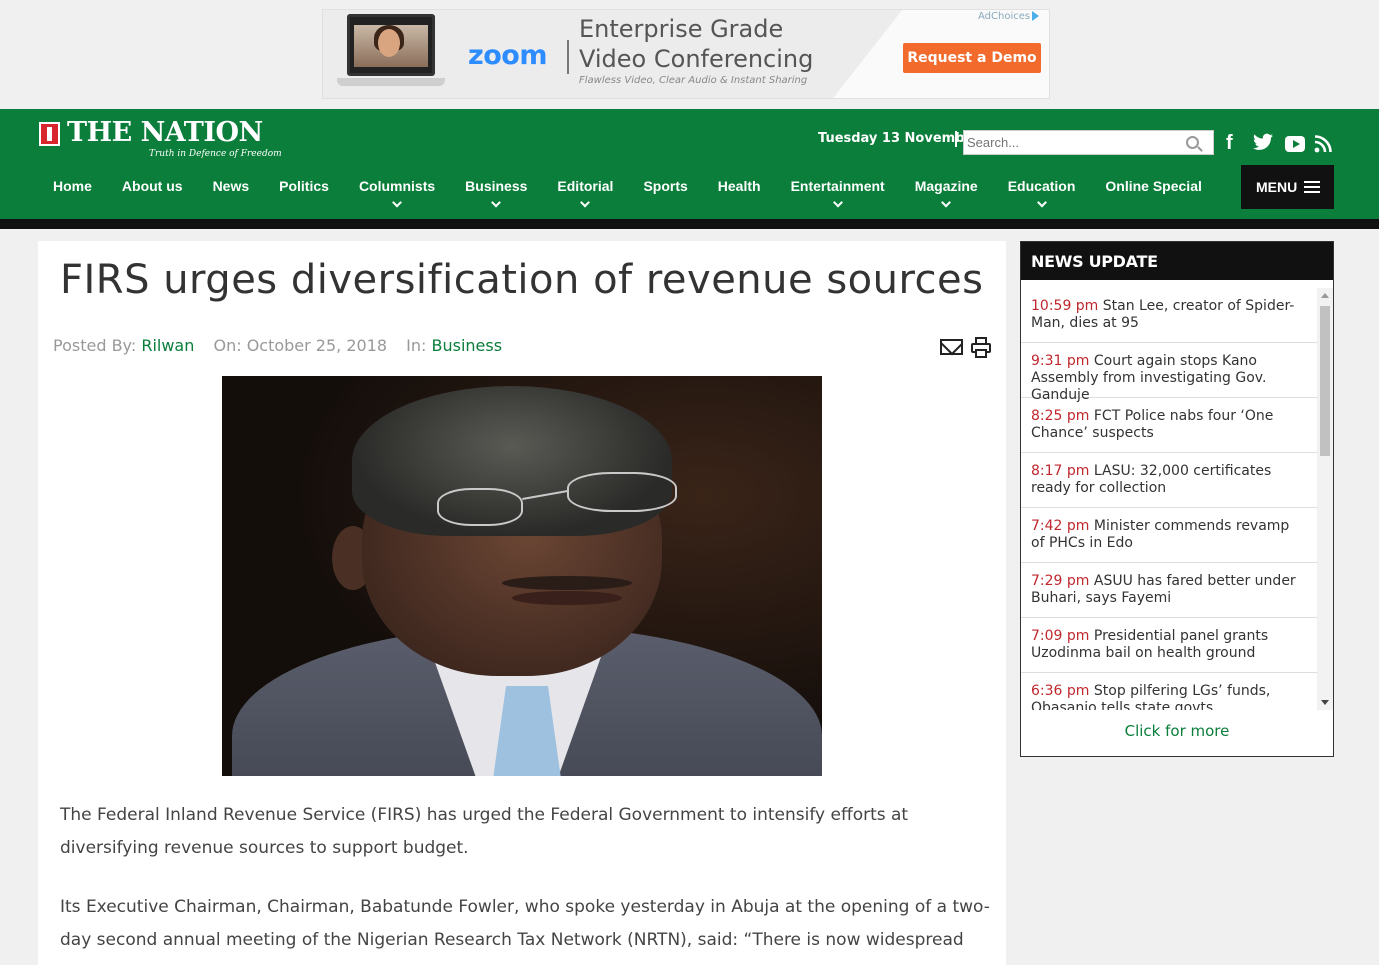 The height and width of the screenshot is (965, 1379). What do you see at coordinates (665, 186) in the screenshot?
I see `nav-item-label: Sports` at bounding box center [665, 186].